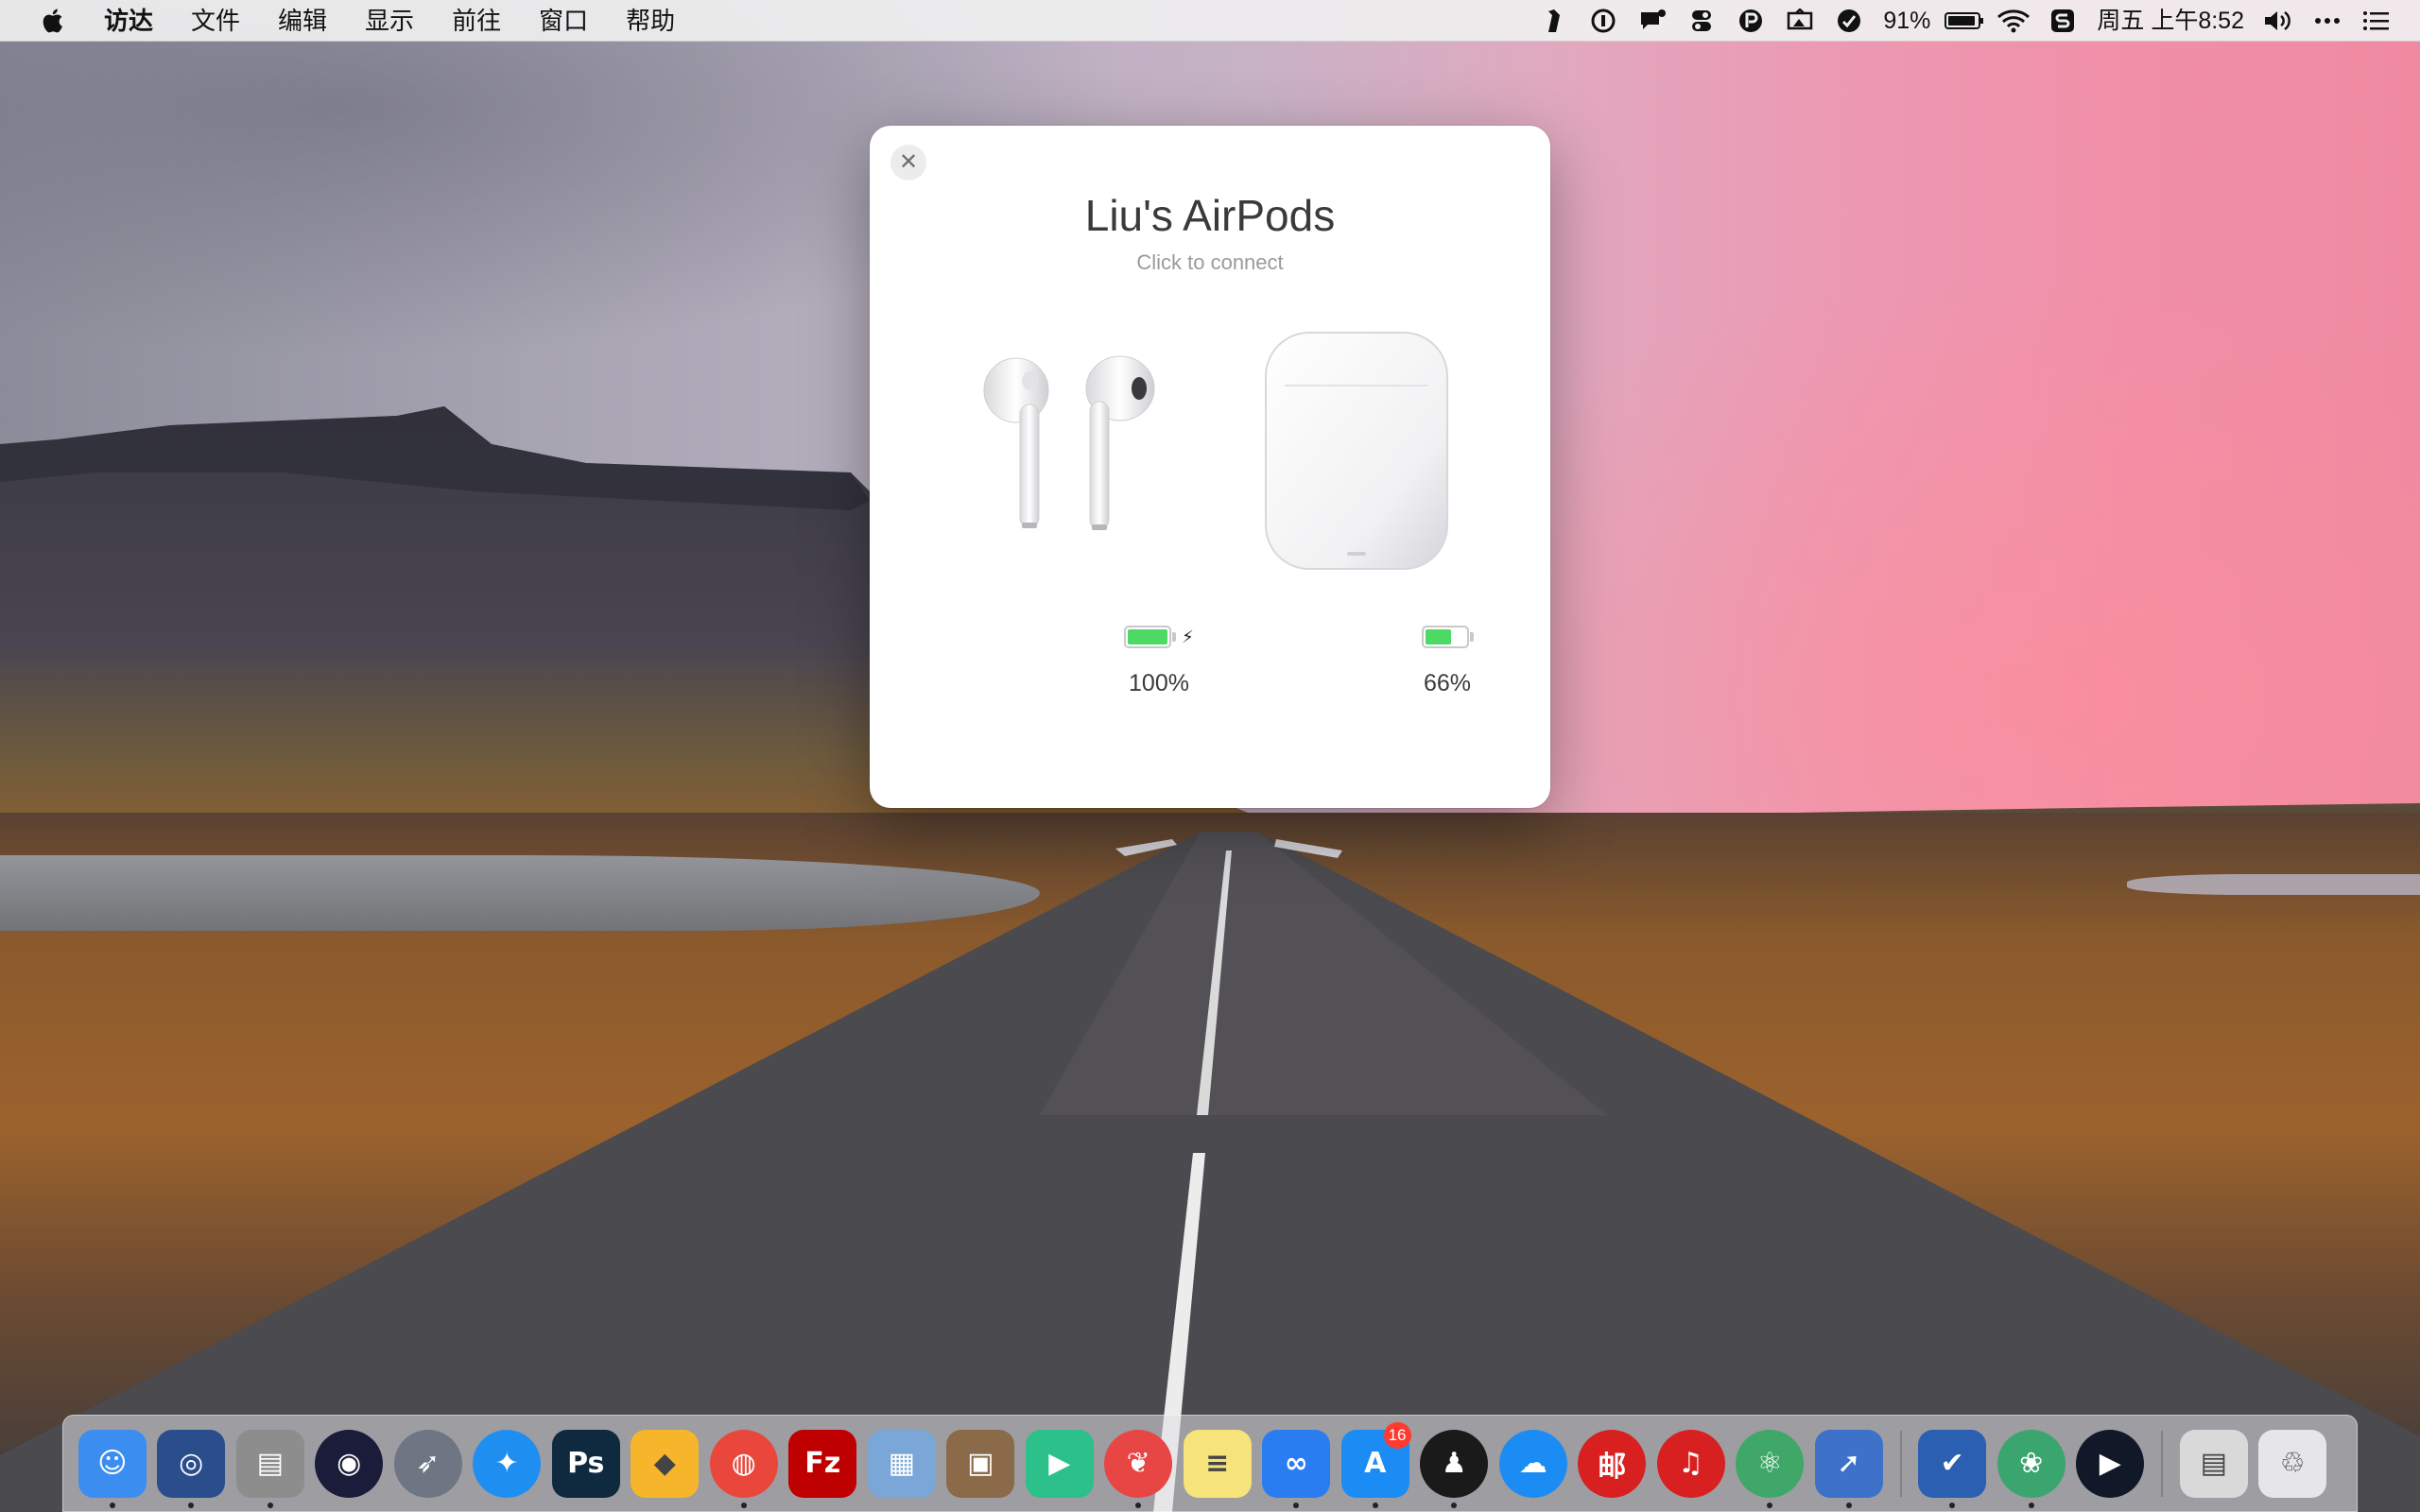 This screenshot has width=2420, height=1512. I want to click on dock-item-preview: ▦, so click(902, 1463).